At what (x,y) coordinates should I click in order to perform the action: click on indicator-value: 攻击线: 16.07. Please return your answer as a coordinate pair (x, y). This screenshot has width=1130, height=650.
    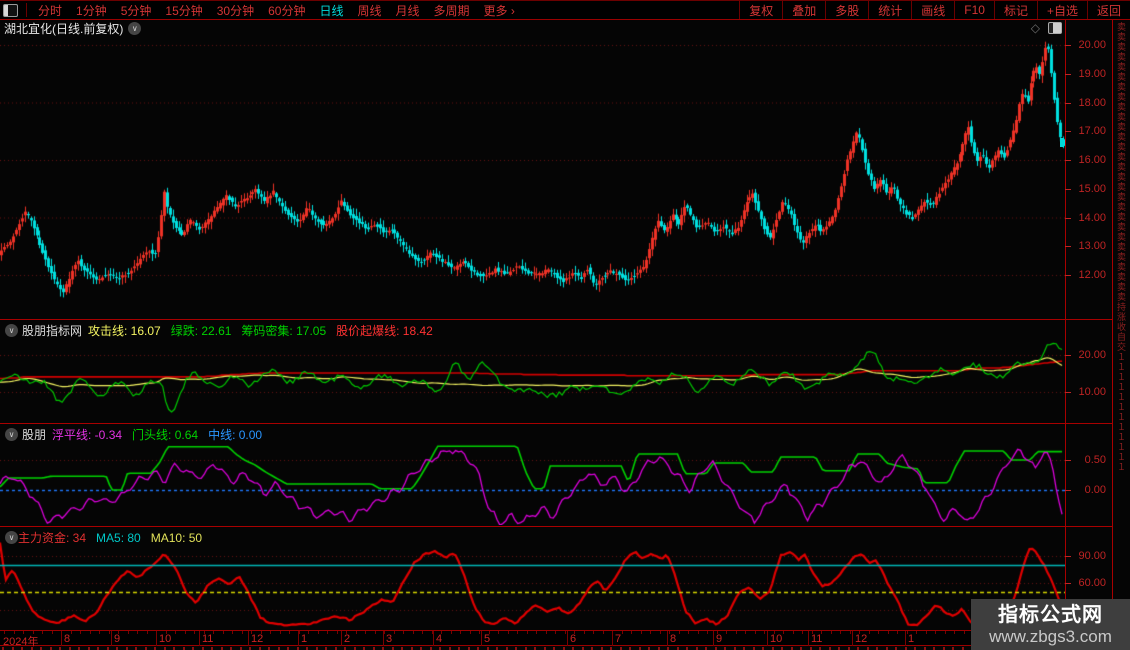
    Looking at the image, I should click on (124, 331).